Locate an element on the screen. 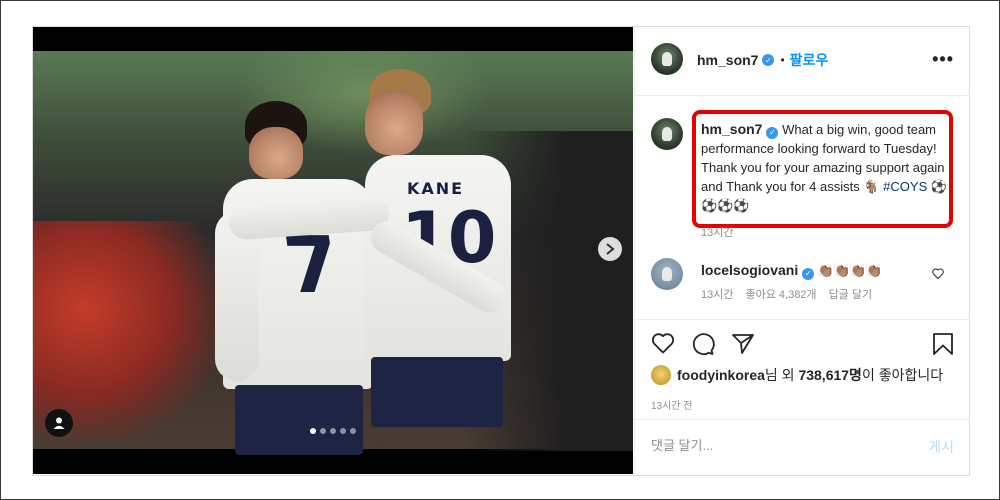 The width and height of the screenshot is (1000, 500). likes-summary: foodyinkorea님 외 738,617명이 좋아합니다 is located at coordinates (797, 375).